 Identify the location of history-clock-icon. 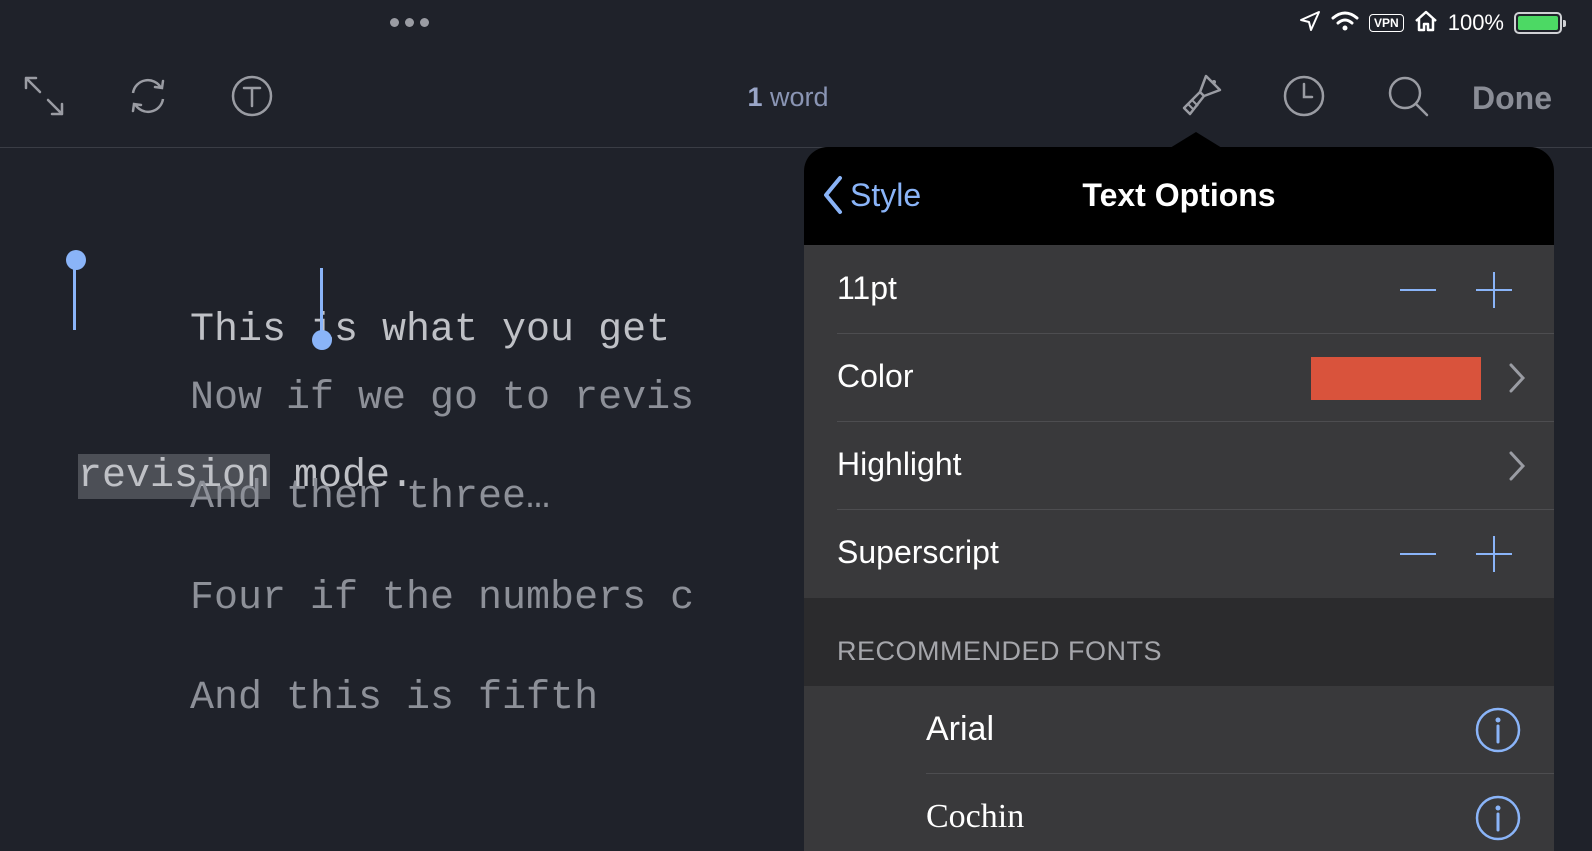
(1304, 96).